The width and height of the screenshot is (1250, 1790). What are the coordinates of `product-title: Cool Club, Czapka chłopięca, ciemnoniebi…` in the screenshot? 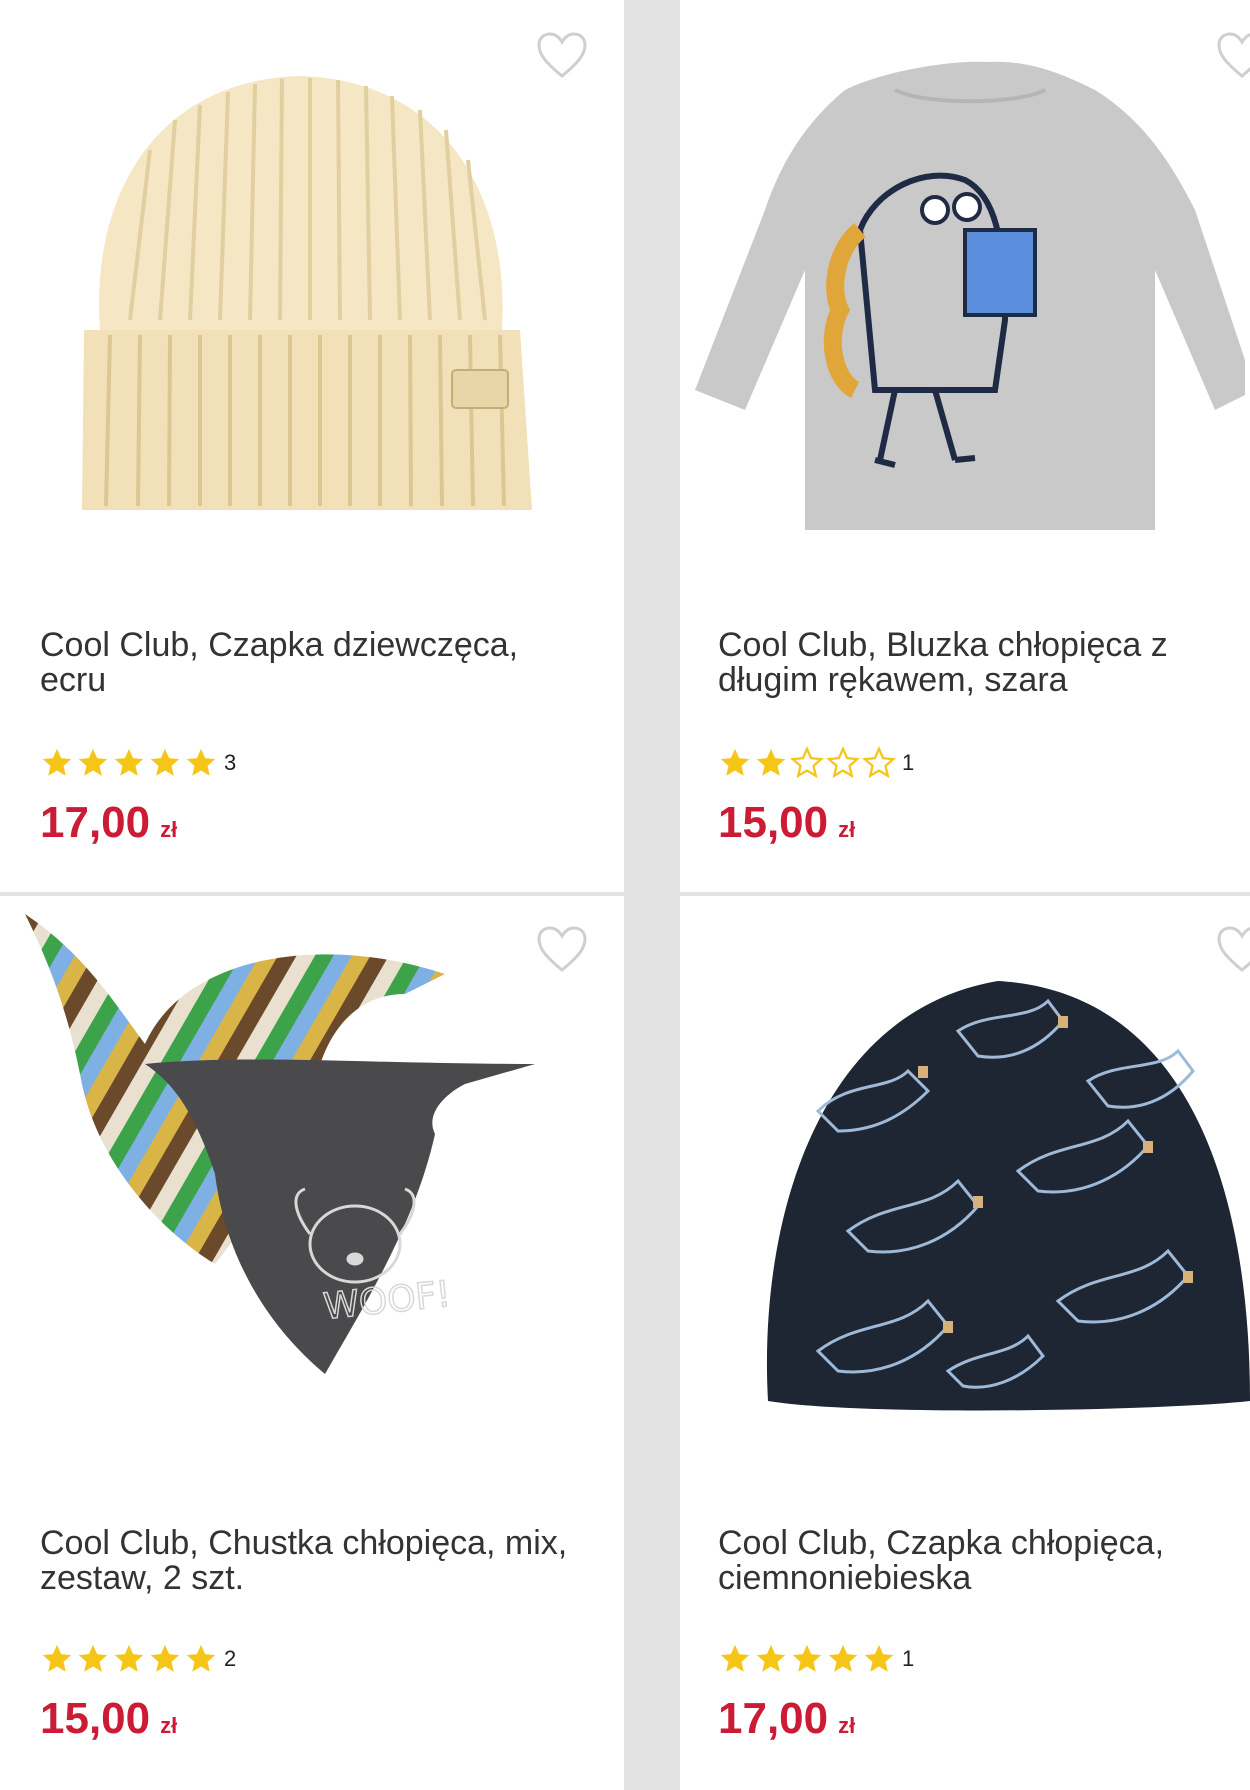 It's located at (953, 1561).